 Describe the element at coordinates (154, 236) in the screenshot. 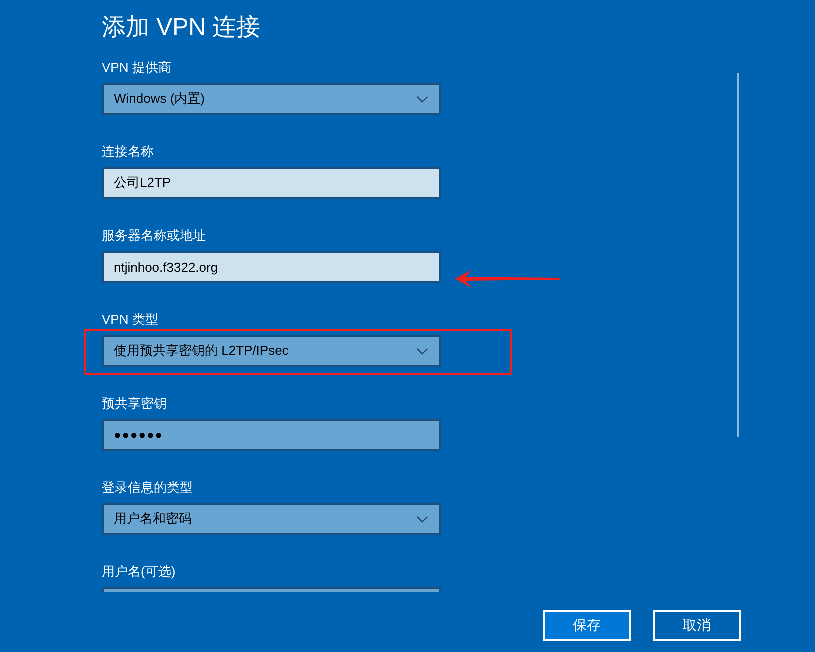

I see `field-label: 服务器名称或地址` at that location.